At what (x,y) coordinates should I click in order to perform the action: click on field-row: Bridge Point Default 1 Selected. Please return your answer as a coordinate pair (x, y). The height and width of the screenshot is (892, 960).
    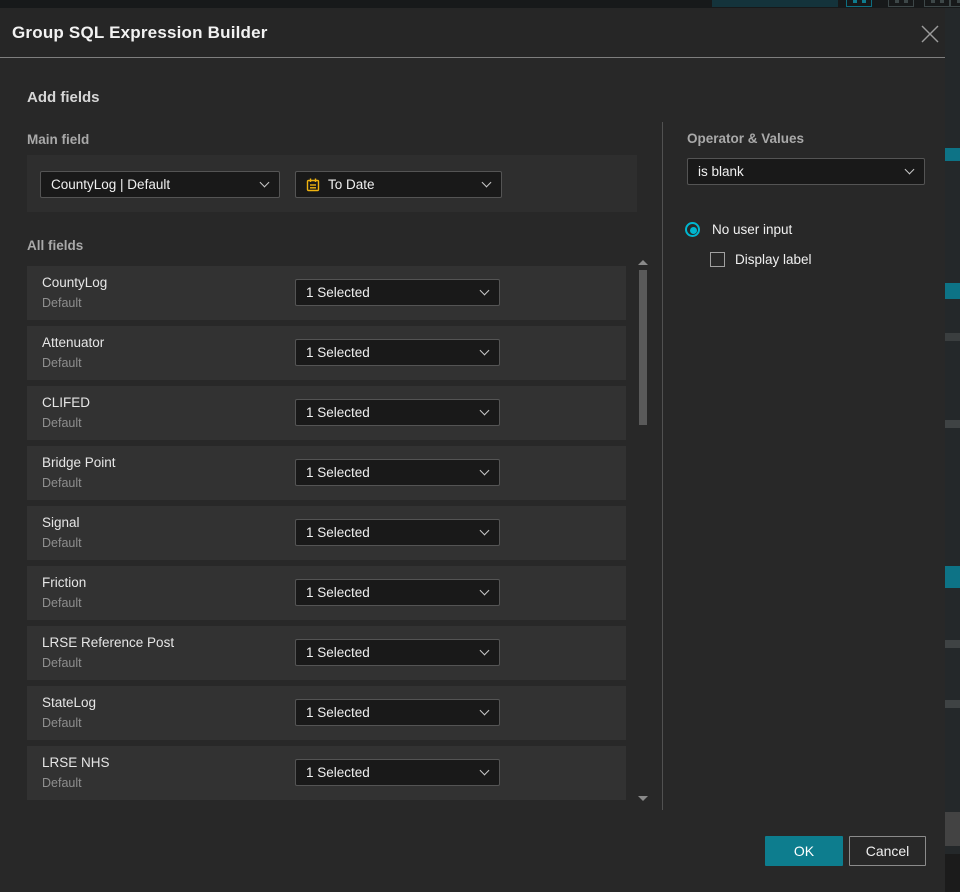
    Looking at the image, I should click on (326, 473).